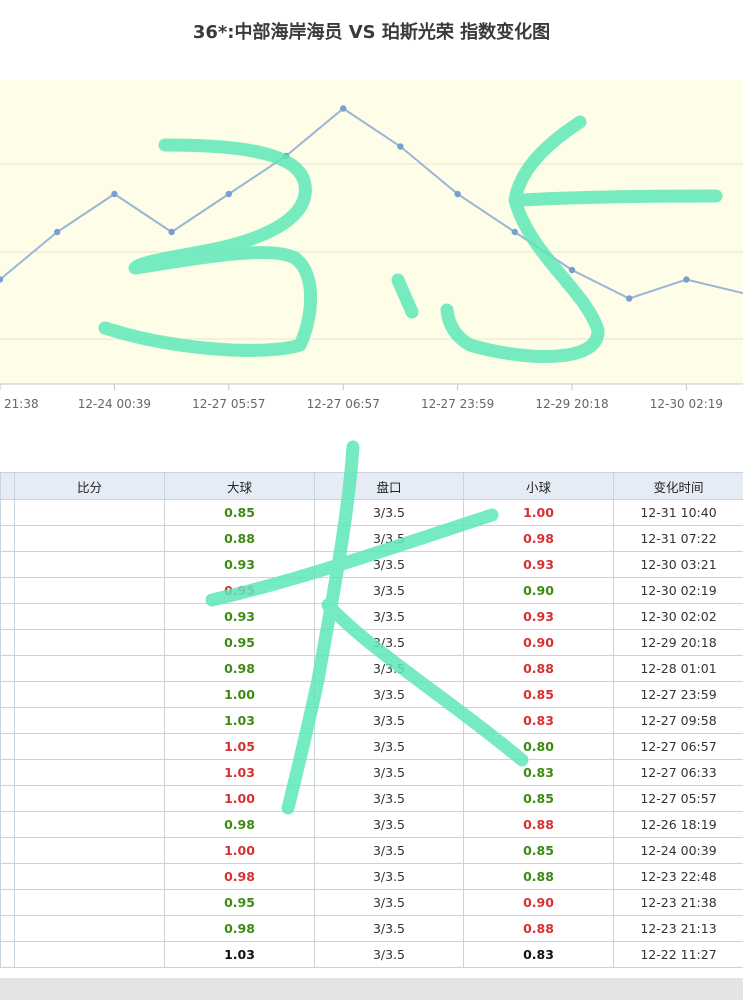 The image size is (743, 1000). What do you see at coordinates (678, 538) in the screenshot?
I see `cell-time: 12-31 07:22` at bounding box center [678, 538].